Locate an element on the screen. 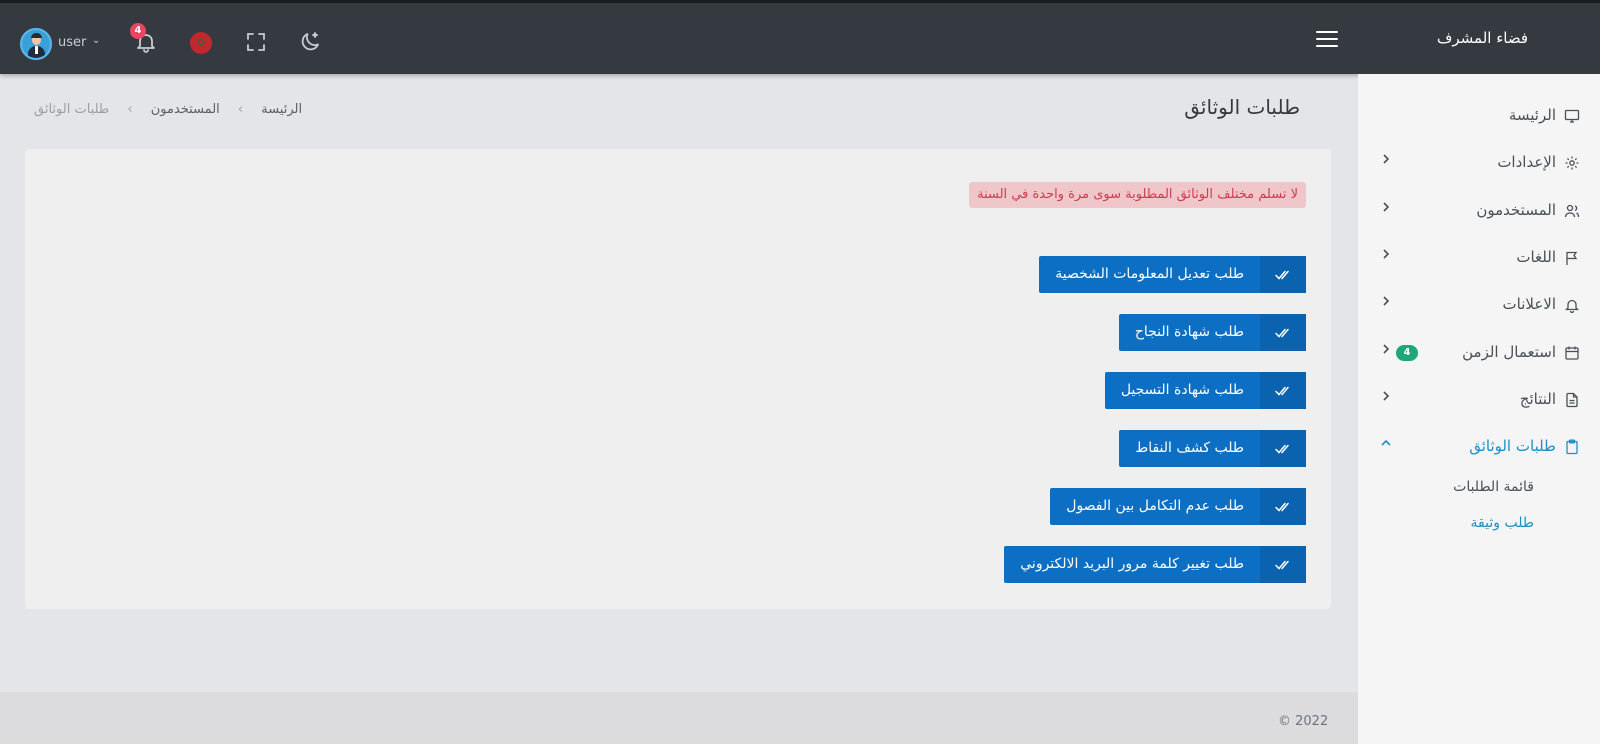 Image resolution: width=1600 pixels, height=744 pixels. users-icon is located at coordinates (1572, 211).